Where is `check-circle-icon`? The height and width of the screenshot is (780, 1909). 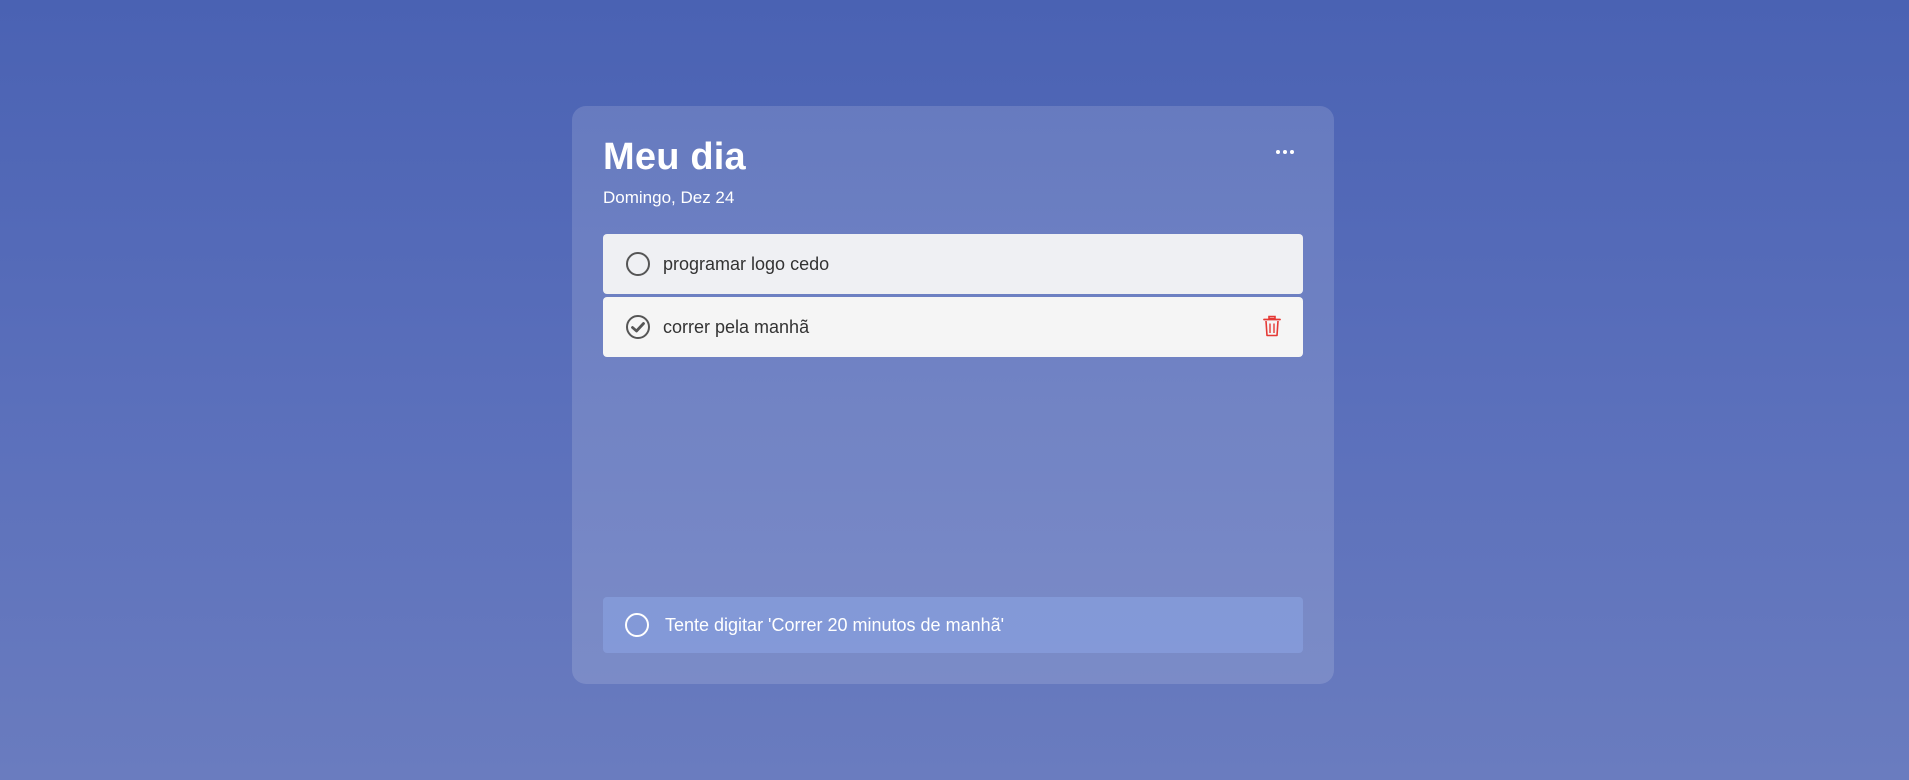
check-circle-icon is located at coordinates (638, 327).